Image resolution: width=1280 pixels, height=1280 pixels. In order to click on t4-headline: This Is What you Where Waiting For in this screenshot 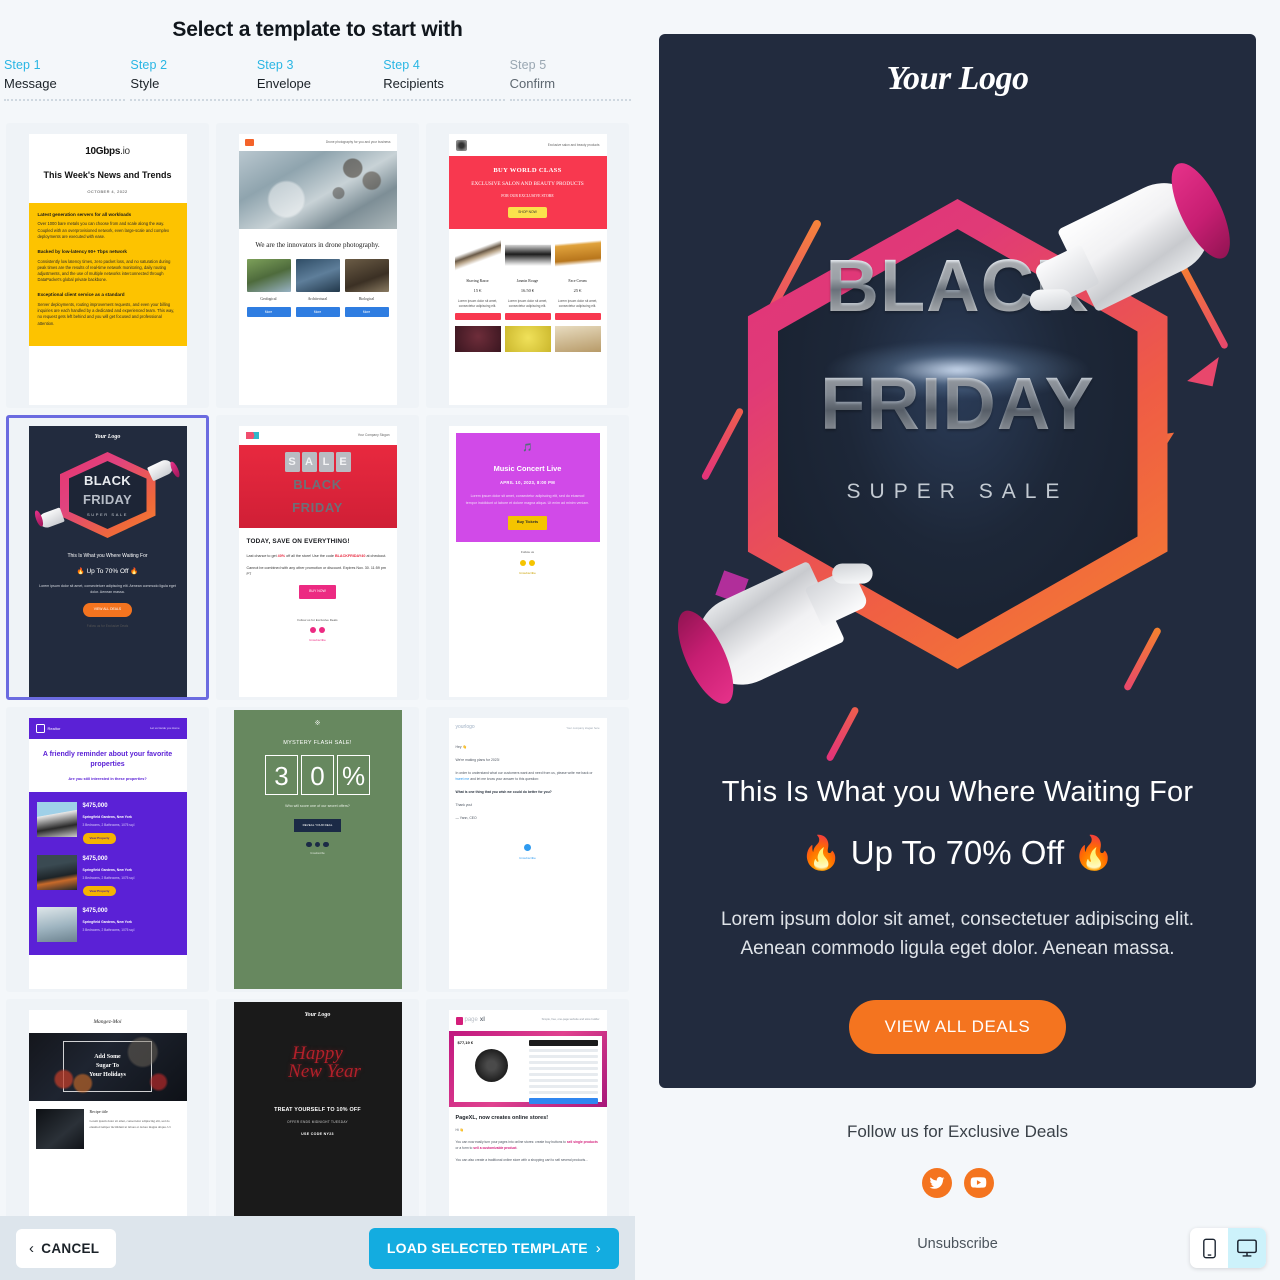, I will do `click(107, 556)`.